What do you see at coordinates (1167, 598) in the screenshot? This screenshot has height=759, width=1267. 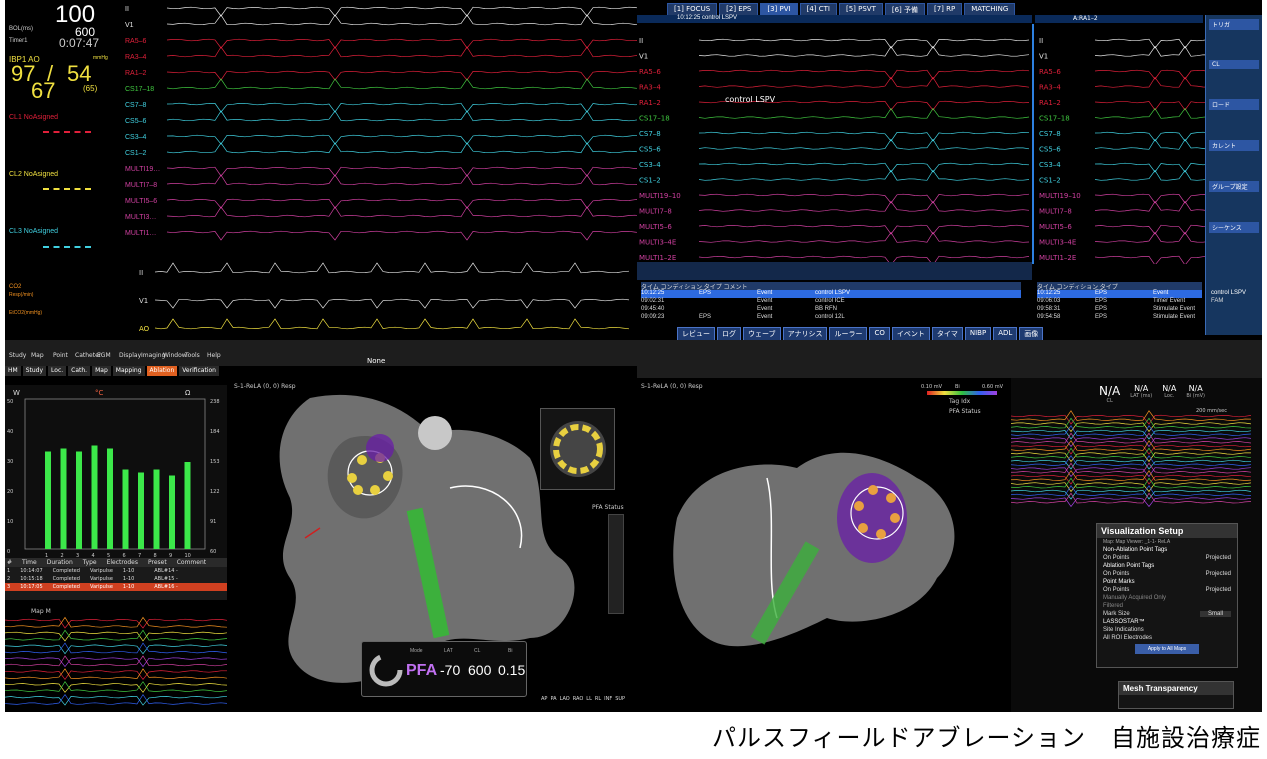 I see `chk-manually: Manually Acquired Only` at bounding box center [1167, 598].